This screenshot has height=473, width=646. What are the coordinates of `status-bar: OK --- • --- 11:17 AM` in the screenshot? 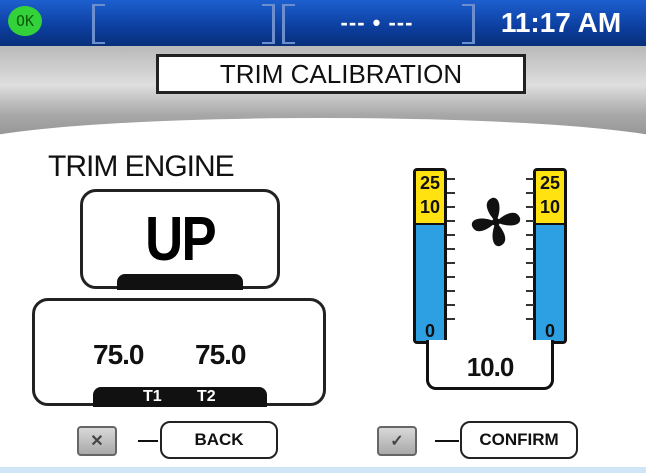 It's located at (323, 23).